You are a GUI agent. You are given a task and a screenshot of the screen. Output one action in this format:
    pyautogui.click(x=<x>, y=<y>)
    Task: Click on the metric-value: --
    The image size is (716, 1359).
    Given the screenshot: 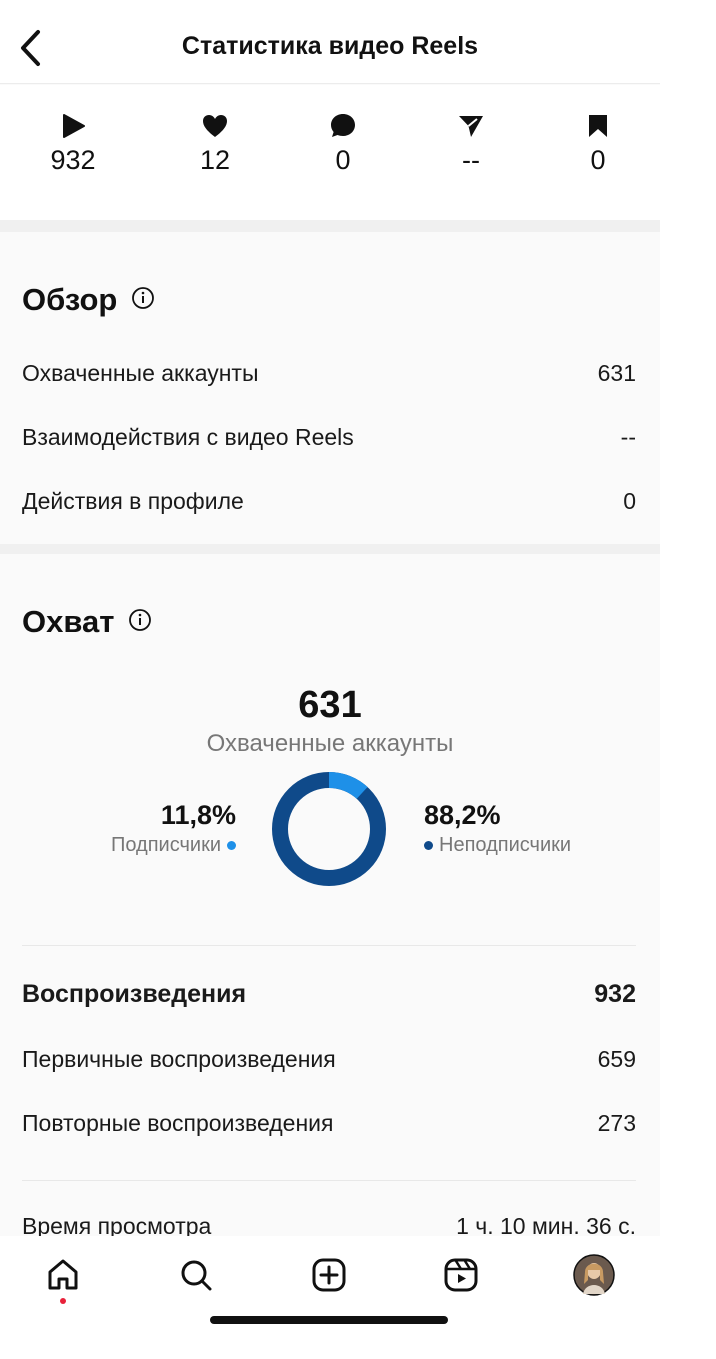 What is the action you would take?
    pyautogui.click(x=471, y=160)
    